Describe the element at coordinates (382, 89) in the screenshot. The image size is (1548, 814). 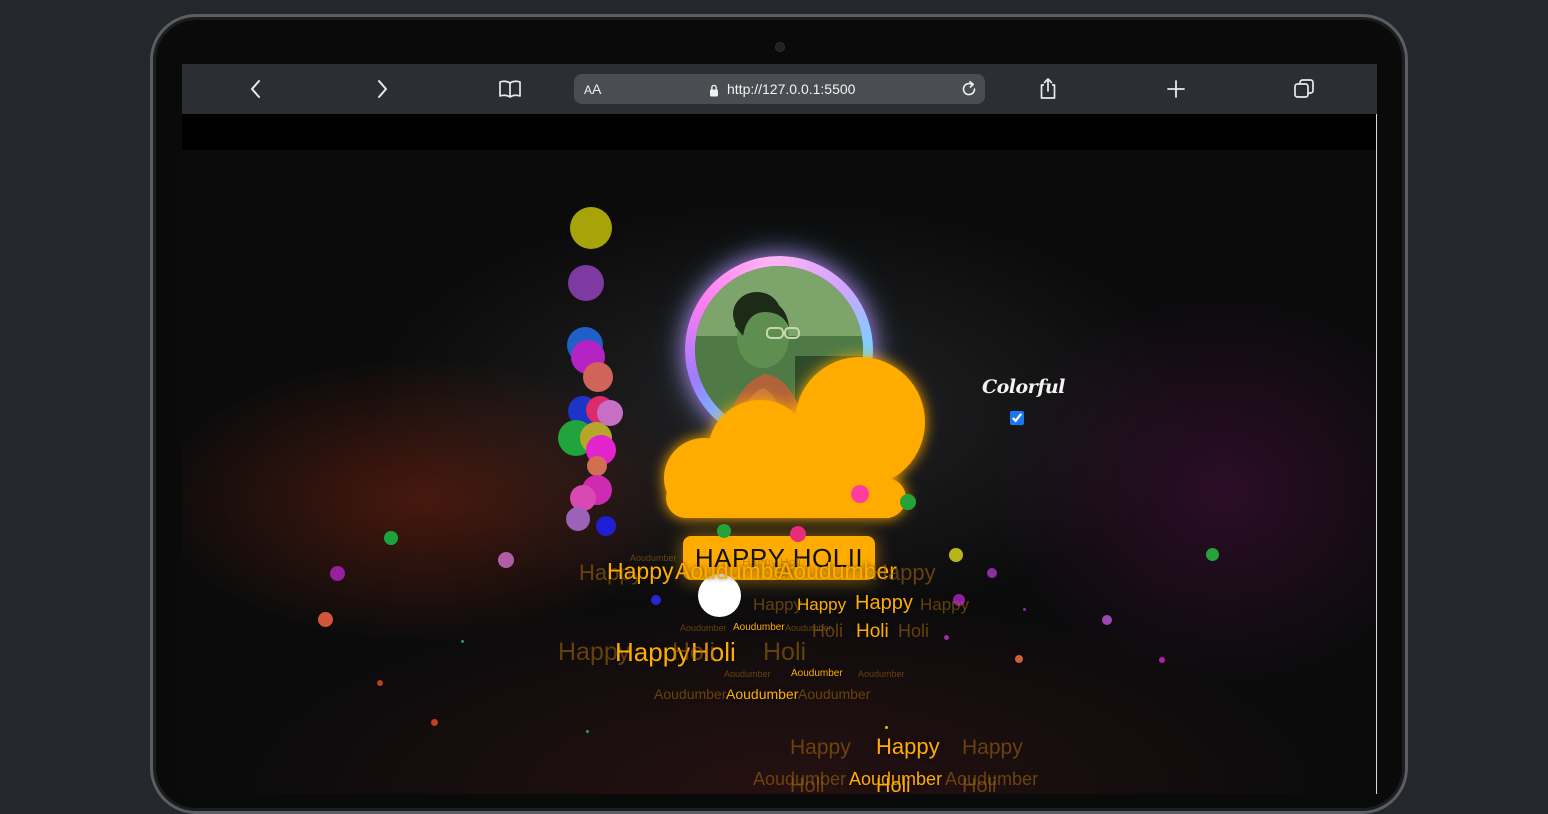
I see `forward-icon` at that location.